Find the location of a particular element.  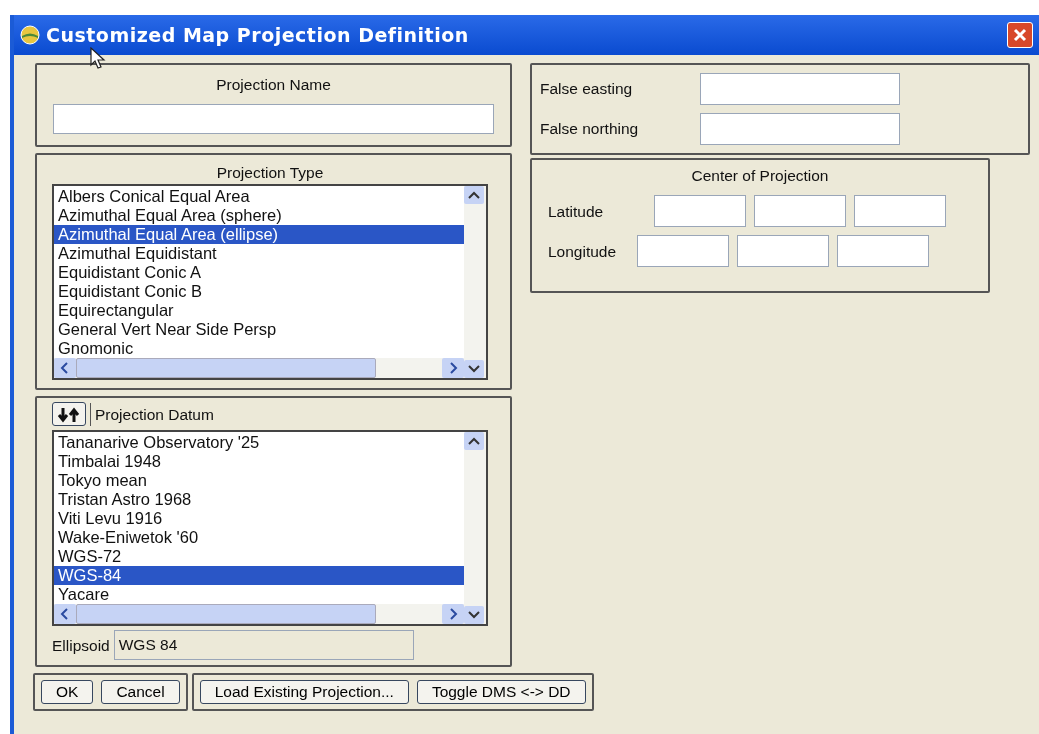

sort-icon is located at coordinates (69, 415).